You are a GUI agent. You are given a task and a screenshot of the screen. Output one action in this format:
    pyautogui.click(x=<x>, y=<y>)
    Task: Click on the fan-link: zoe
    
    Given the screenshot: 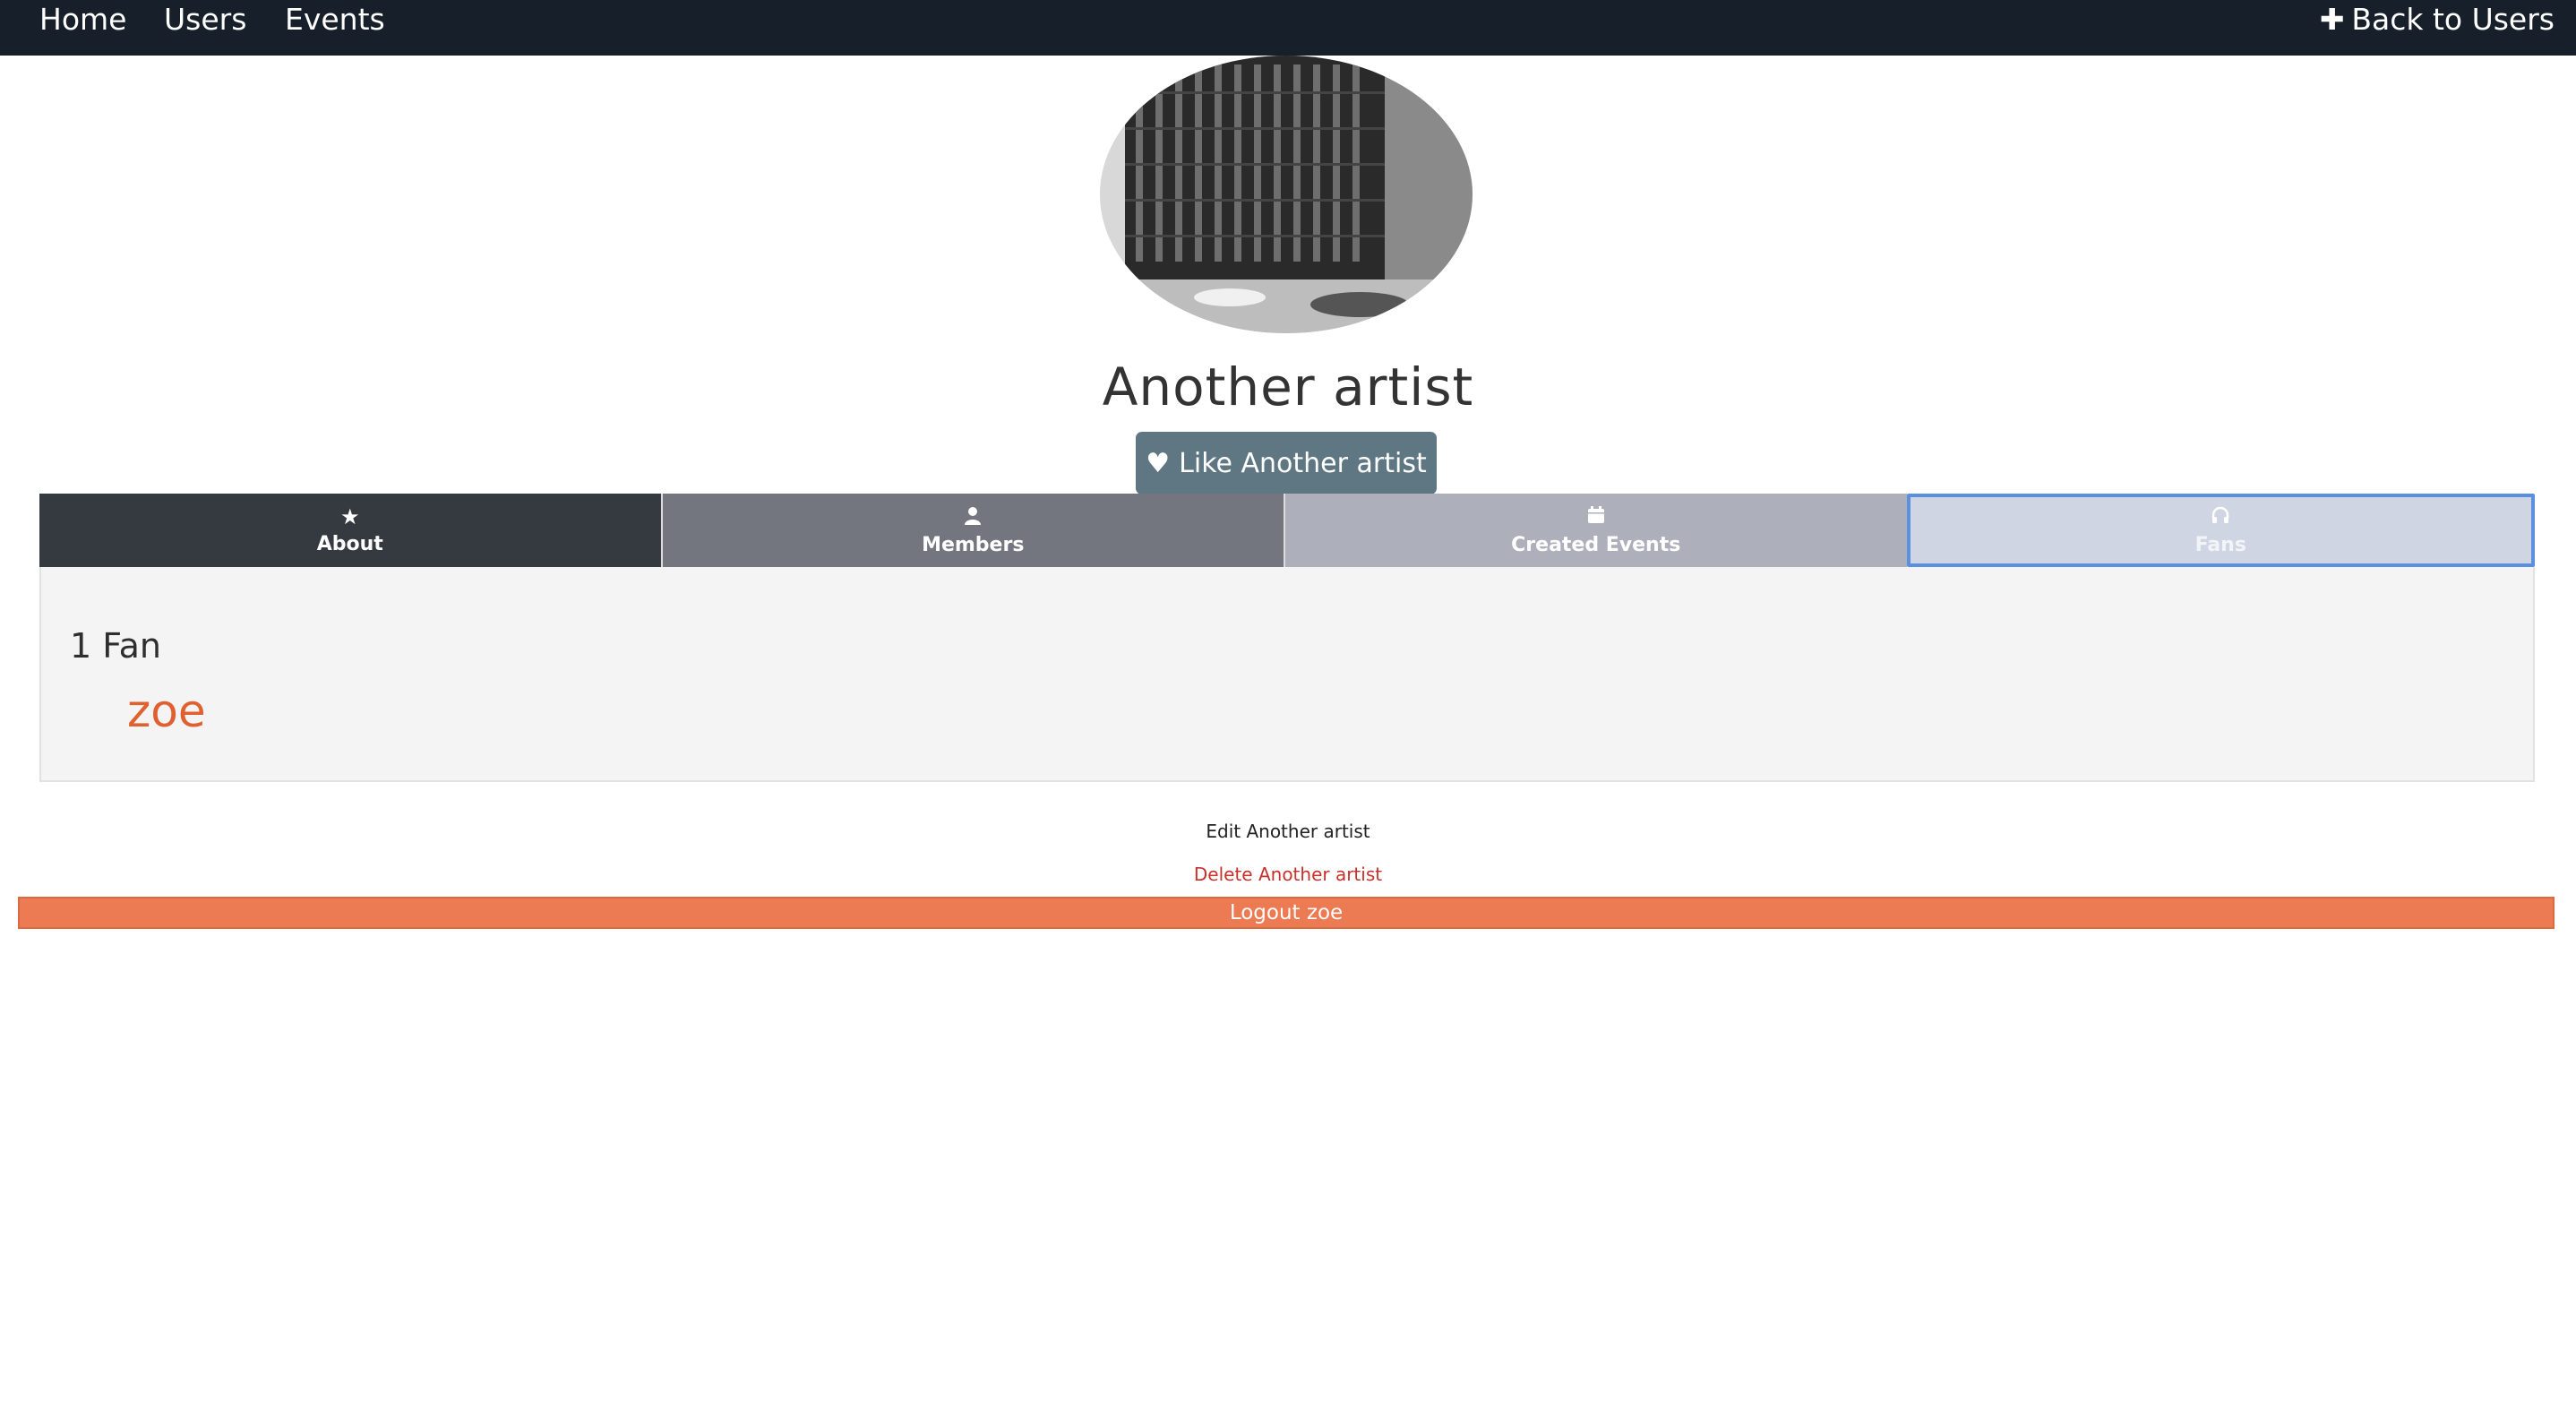 What is the action you would take?
    pyautogui.click(x=166, y=711)
    